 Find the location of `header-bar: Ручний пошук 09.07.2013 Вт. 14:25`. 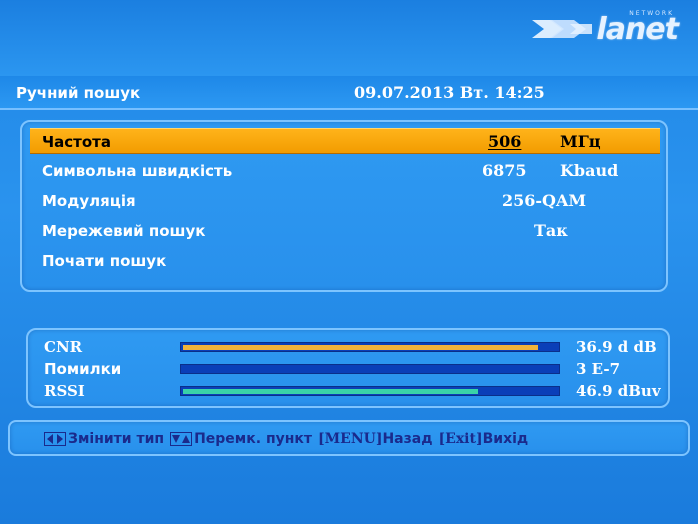

header-bar: Ручний пошук 09.07.2013 Вт. 14:25 is located at coordinates (349, 93).